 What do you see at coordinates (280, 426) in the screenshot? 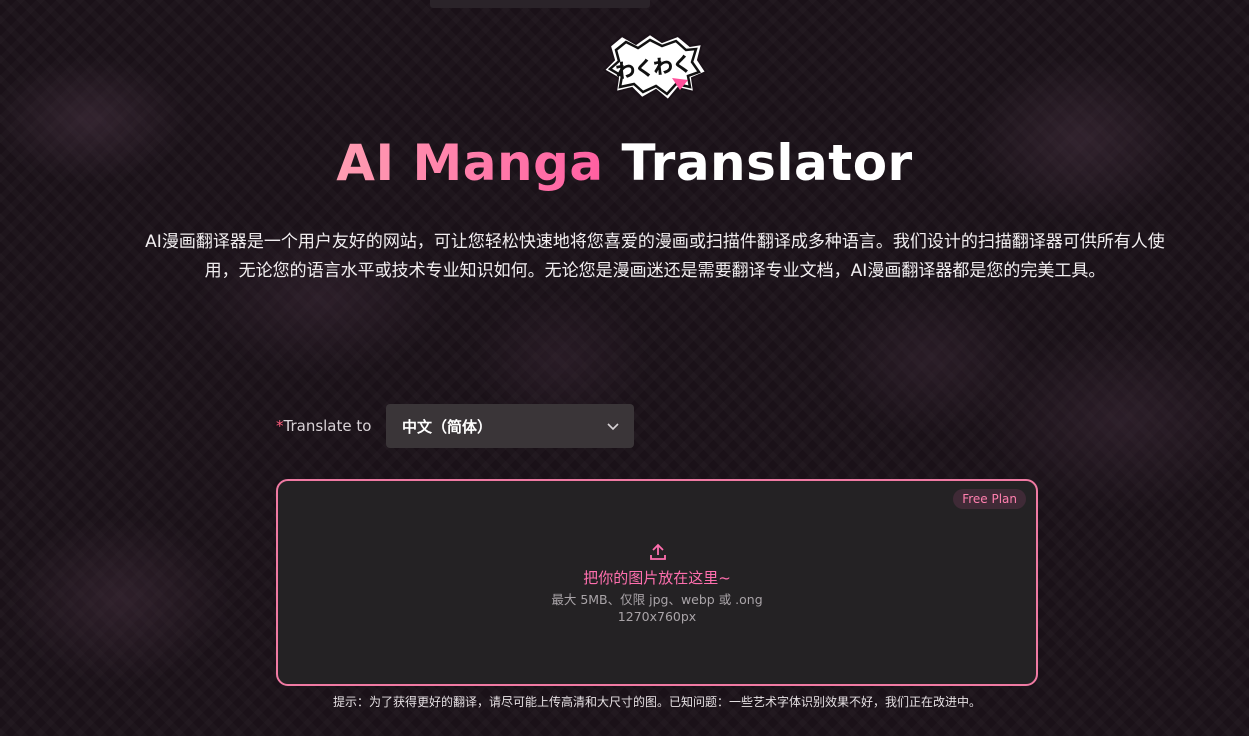
I see `required-mark: *` at bounding box center [280, 426].